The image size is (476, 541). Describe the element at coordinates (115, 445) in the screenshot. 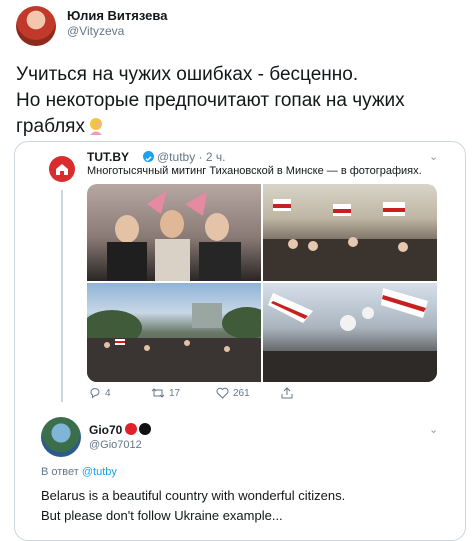

I see `reply-author-handle: @Gio7012` at that location.